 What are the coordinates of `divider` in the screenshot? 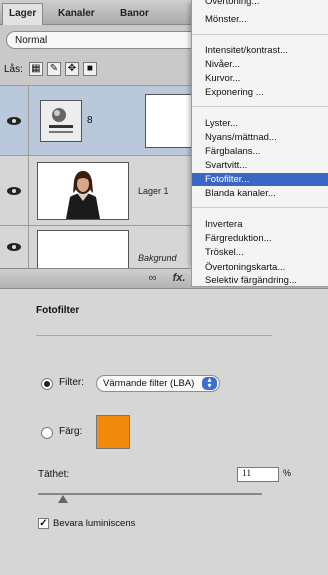 It's located at (154, 335).